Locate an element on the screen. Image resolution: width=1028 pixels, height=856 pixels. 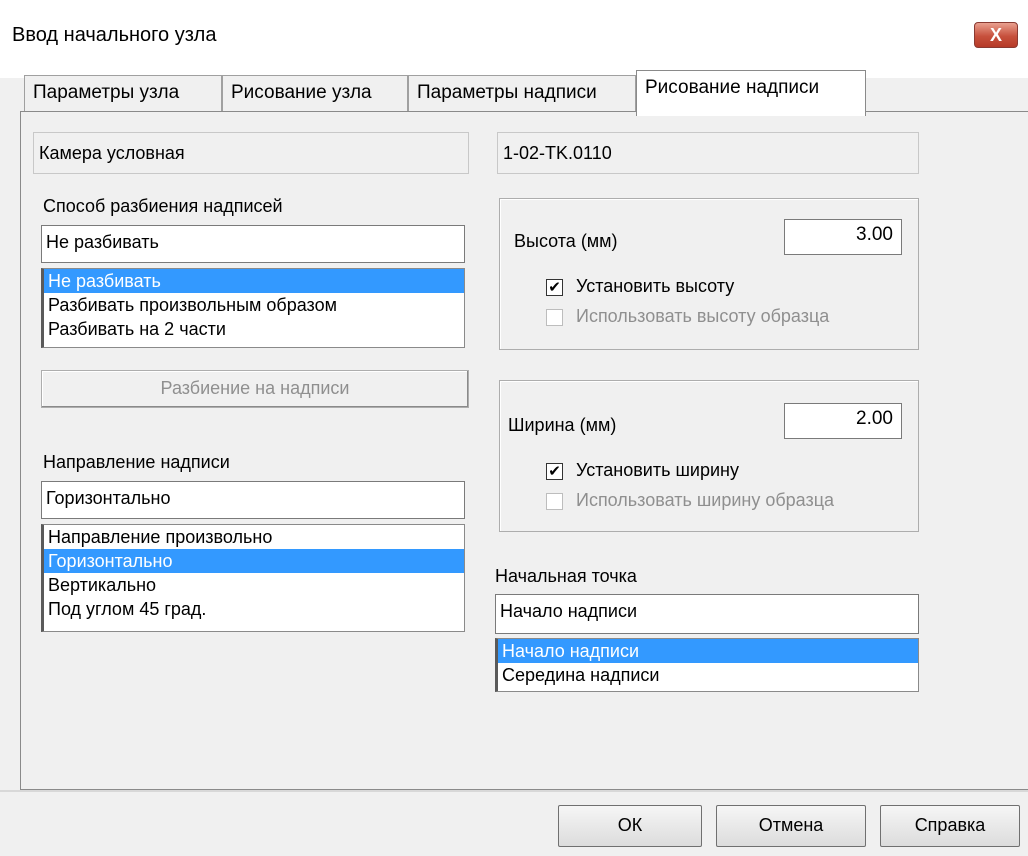
title-bar: Ввод начального узла X is located at coordinates (514, 39).